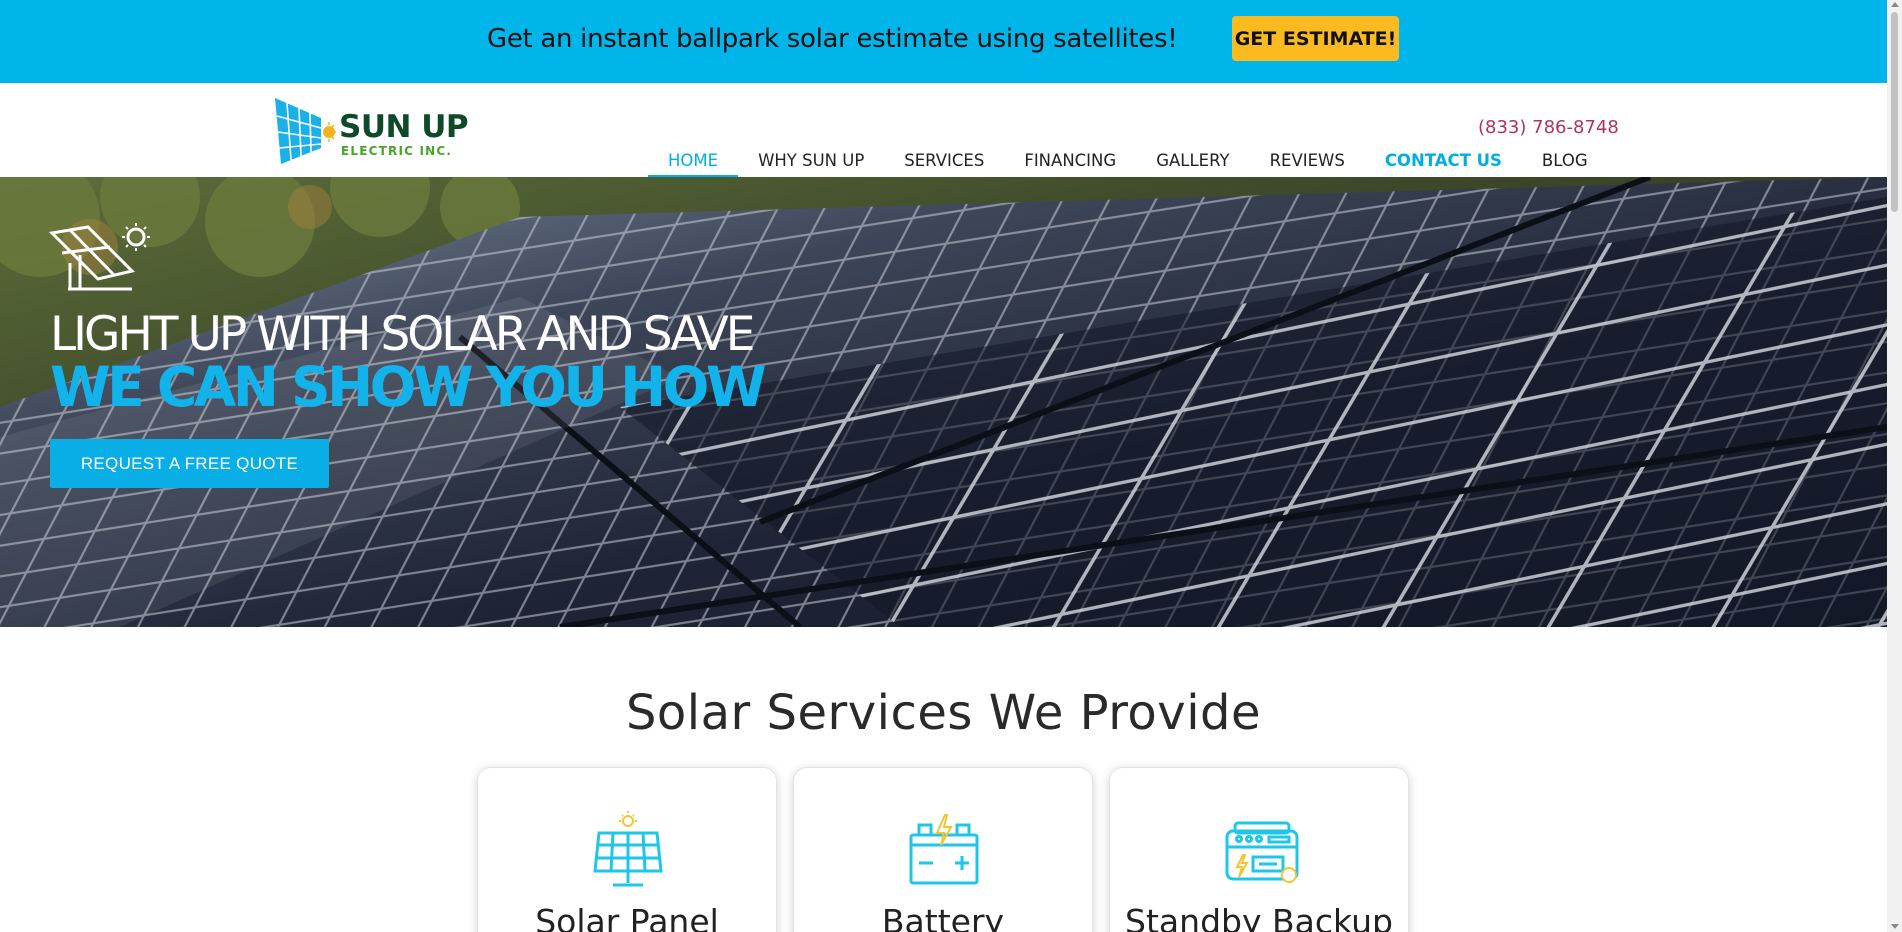  I want to click on nav-services: SERVICES, so click(944, 164).